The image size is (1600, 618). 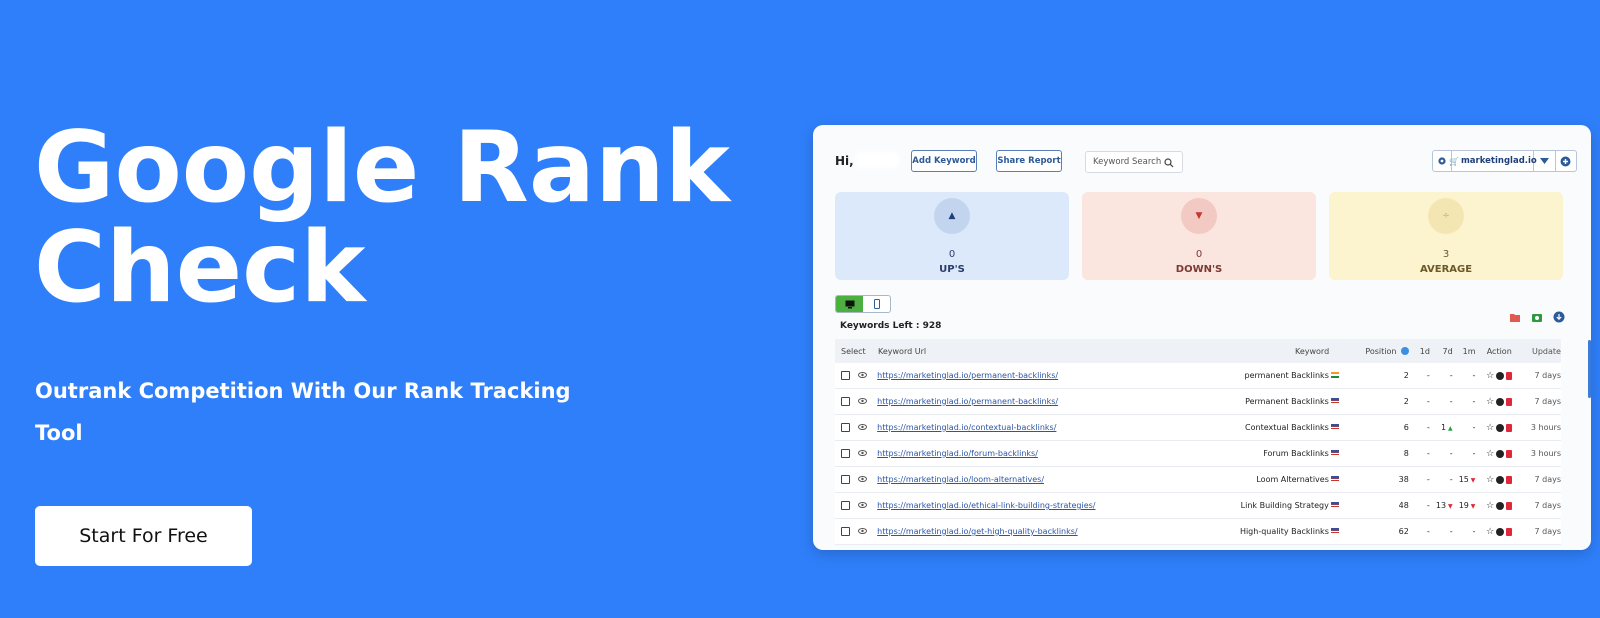 I want to click on mobile-icon, so click(x=876, y=304).